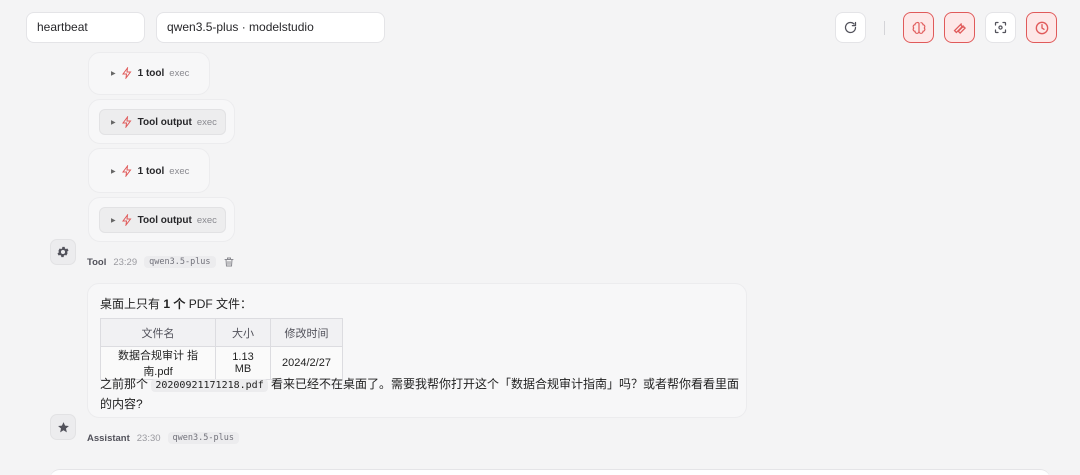  I want to click on star-icon, so click(63, 426).